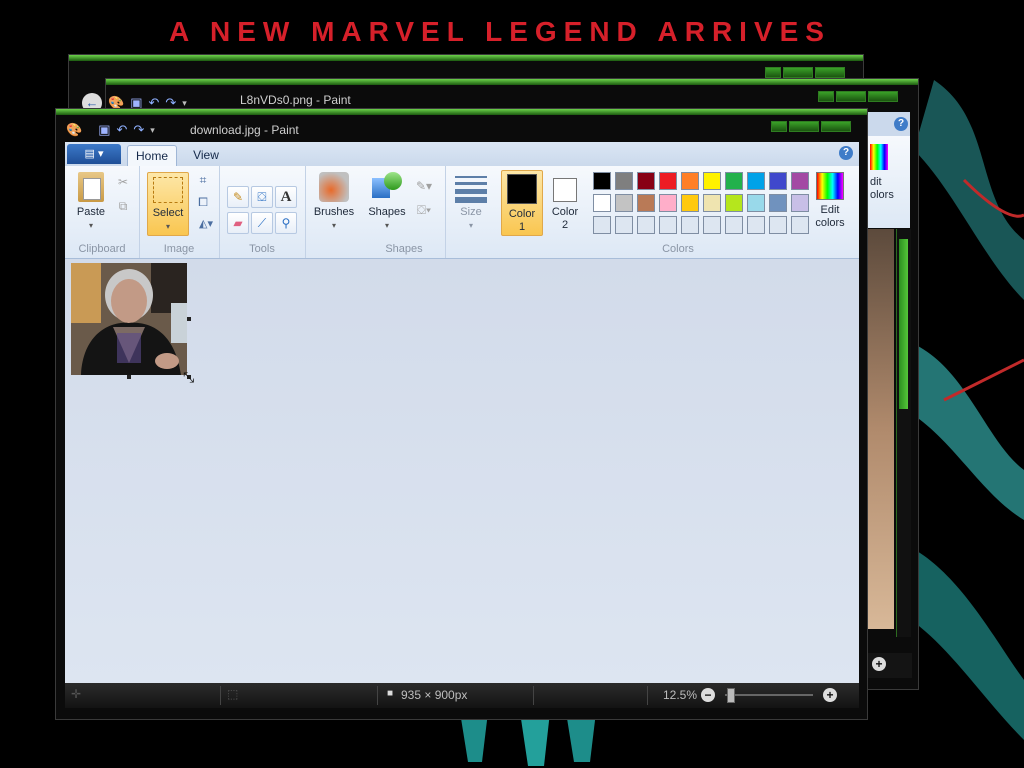 This screenshot has width=1024, height=768. I want to click on colors-group-label: Colors, so click(678, 249).